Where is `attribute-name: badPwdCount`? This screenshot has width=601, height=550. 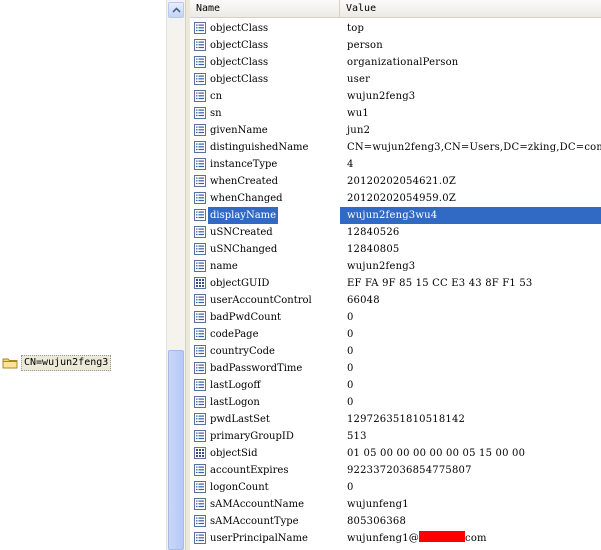
attribute-name: badPwdCount is located at coordinates (246, 317).